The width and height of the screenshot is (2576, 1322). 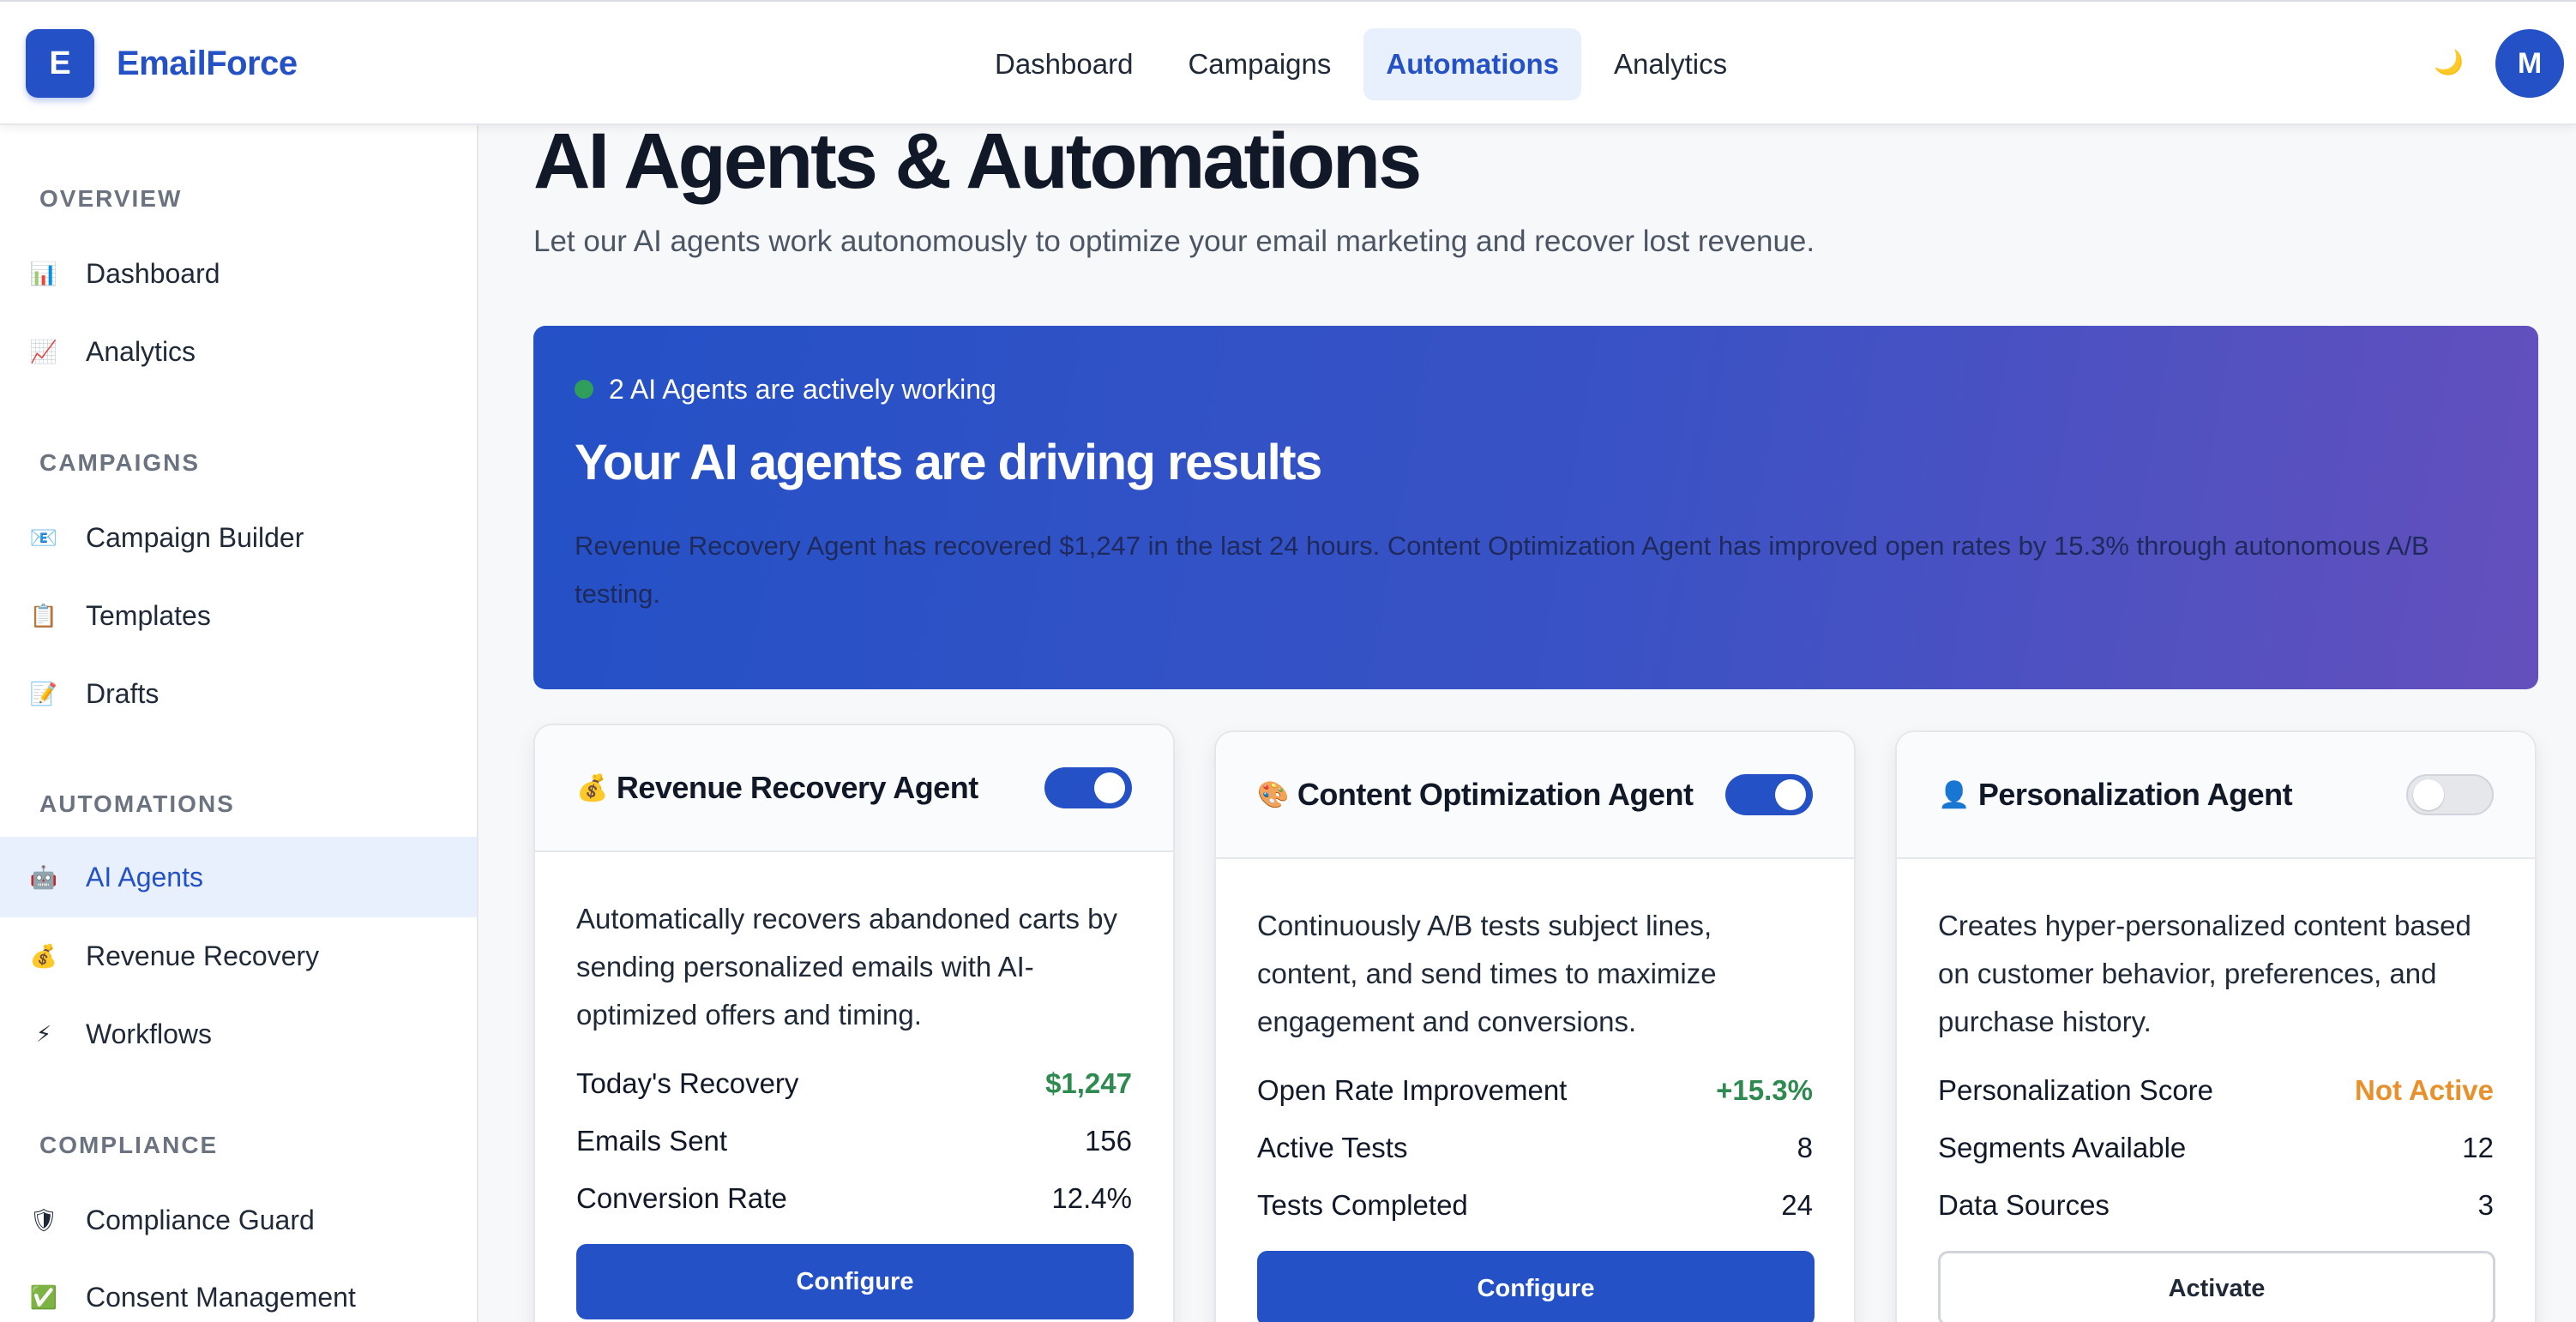 I want to click on metric-value: $1,247, so click(x=1088, y=1083).